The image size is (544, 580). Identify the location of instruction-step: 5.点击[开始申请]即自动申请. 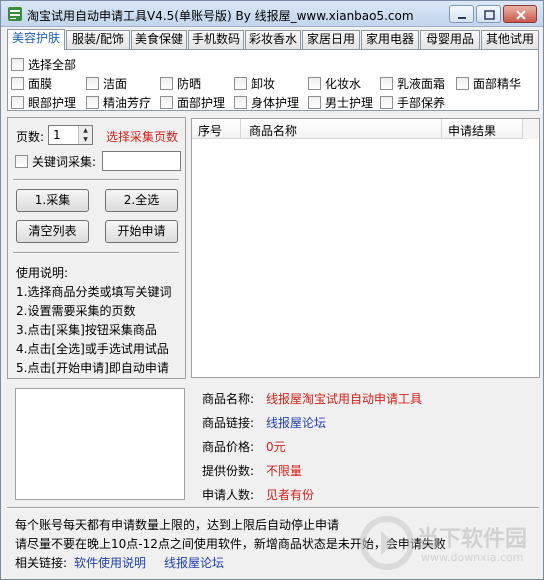
(92, 368).